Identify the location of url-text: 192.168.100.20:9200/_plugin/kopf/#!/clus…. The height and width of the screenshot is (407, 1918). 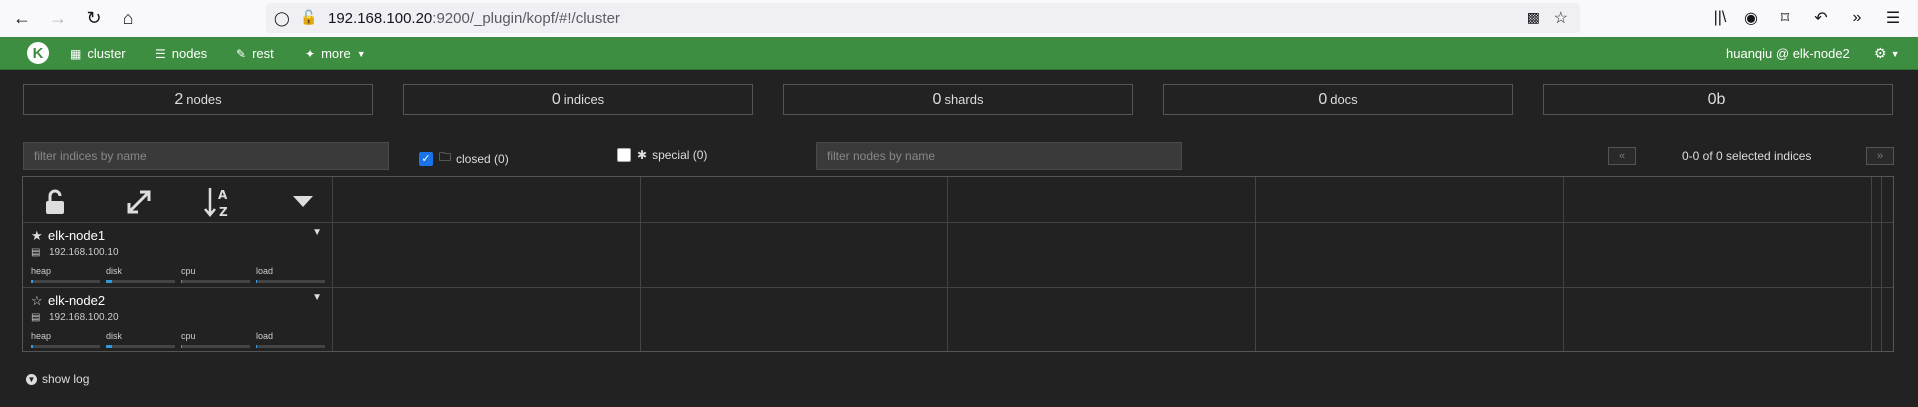
(474, 18).